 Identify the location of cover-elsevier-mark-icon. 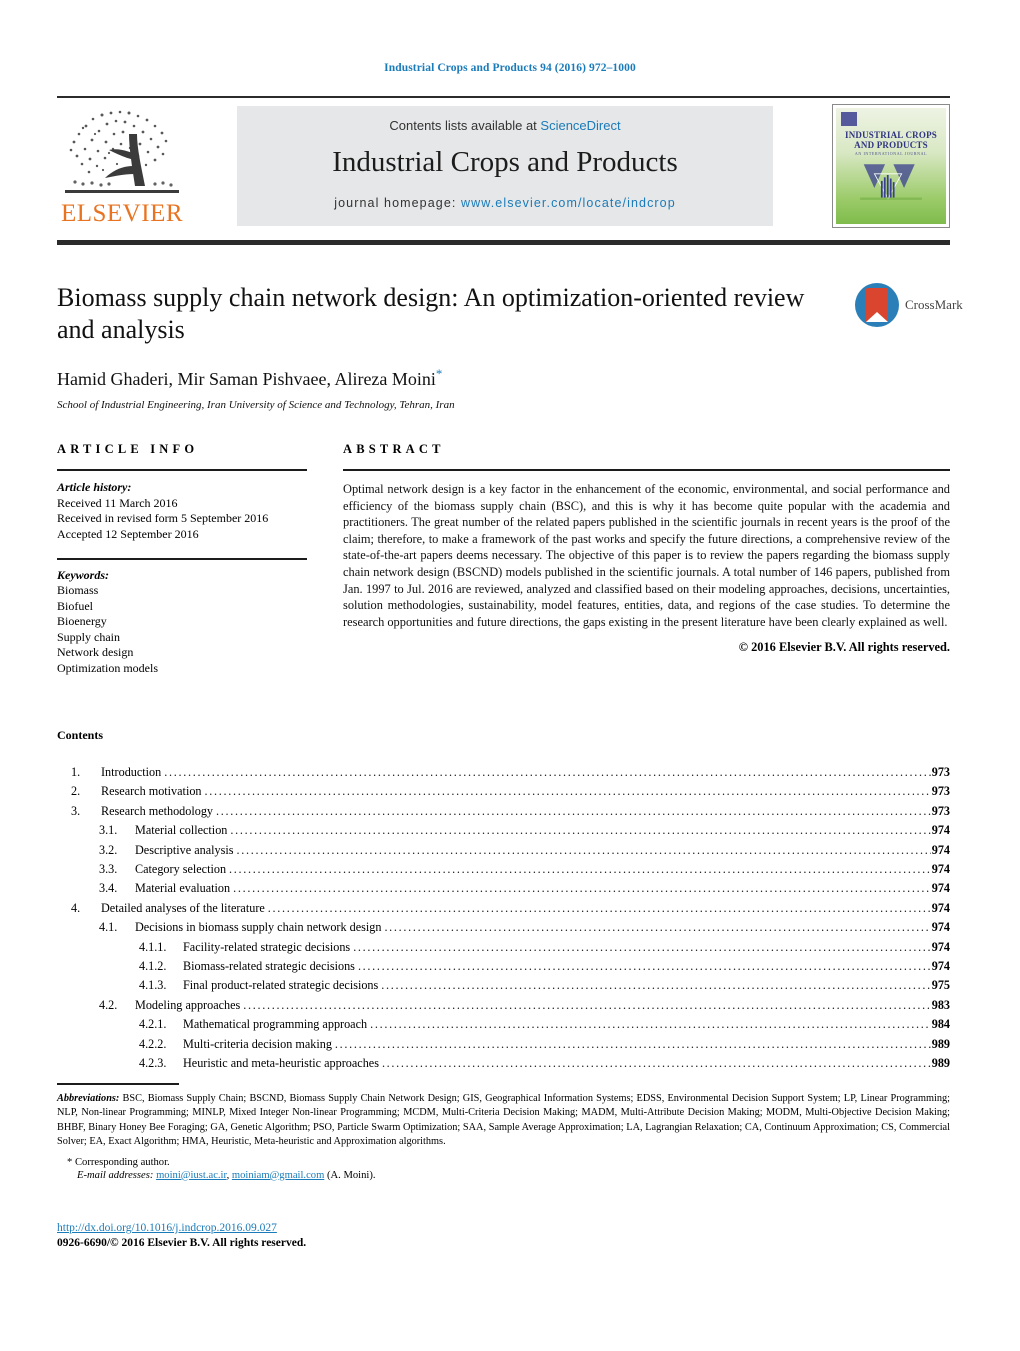
(849, 119).